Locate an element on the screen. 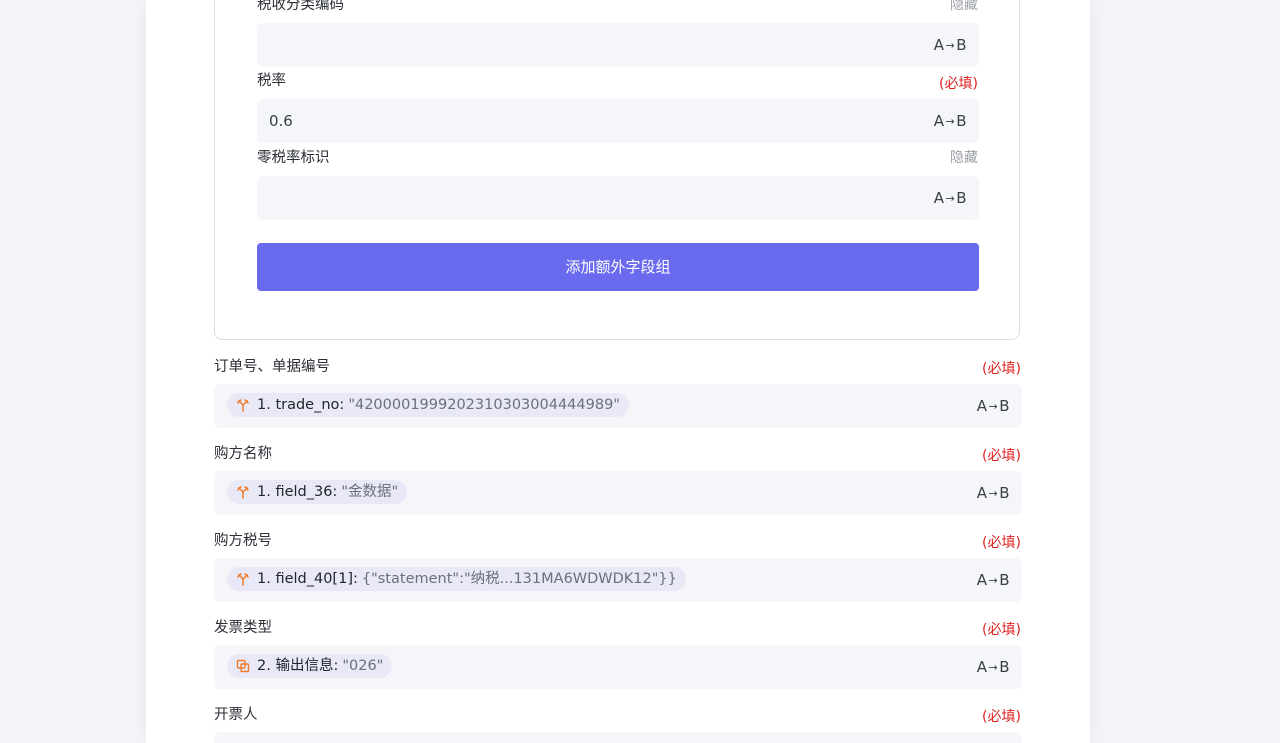 This screenshot has height=743, width=1280. field-label-buyer-name: 购方名称 is located at coordinates (243, 454).